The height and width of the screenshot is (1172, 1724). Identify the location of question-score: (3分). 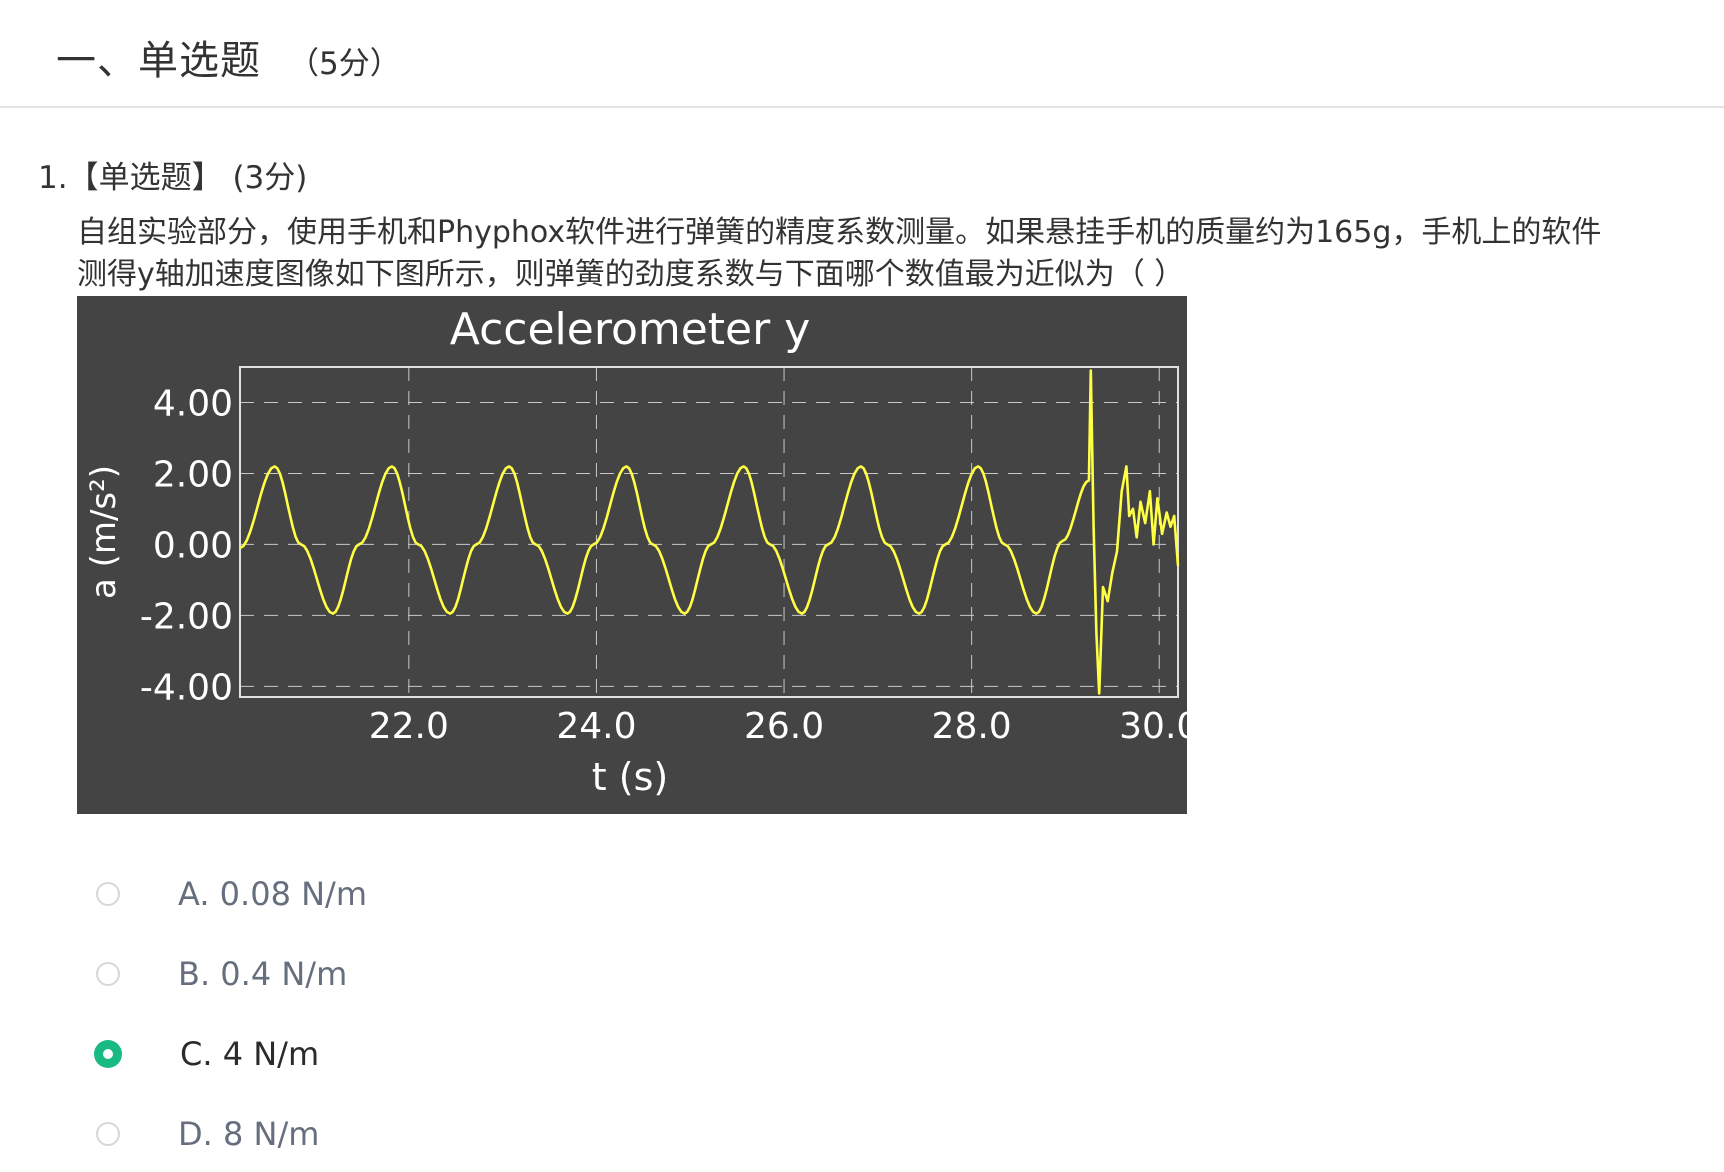
(270, 178).